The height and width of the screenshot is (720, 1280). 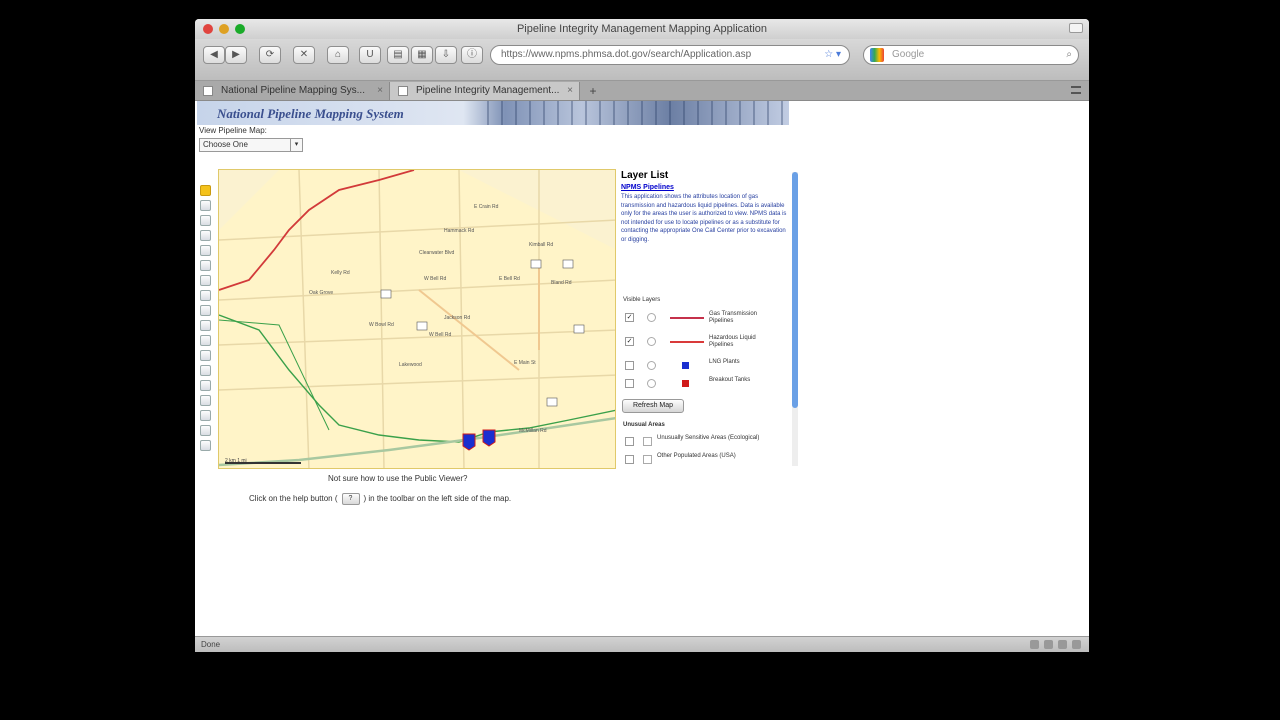 I want to click on map-label: E Crain Rd, so click(x=486, y=207).